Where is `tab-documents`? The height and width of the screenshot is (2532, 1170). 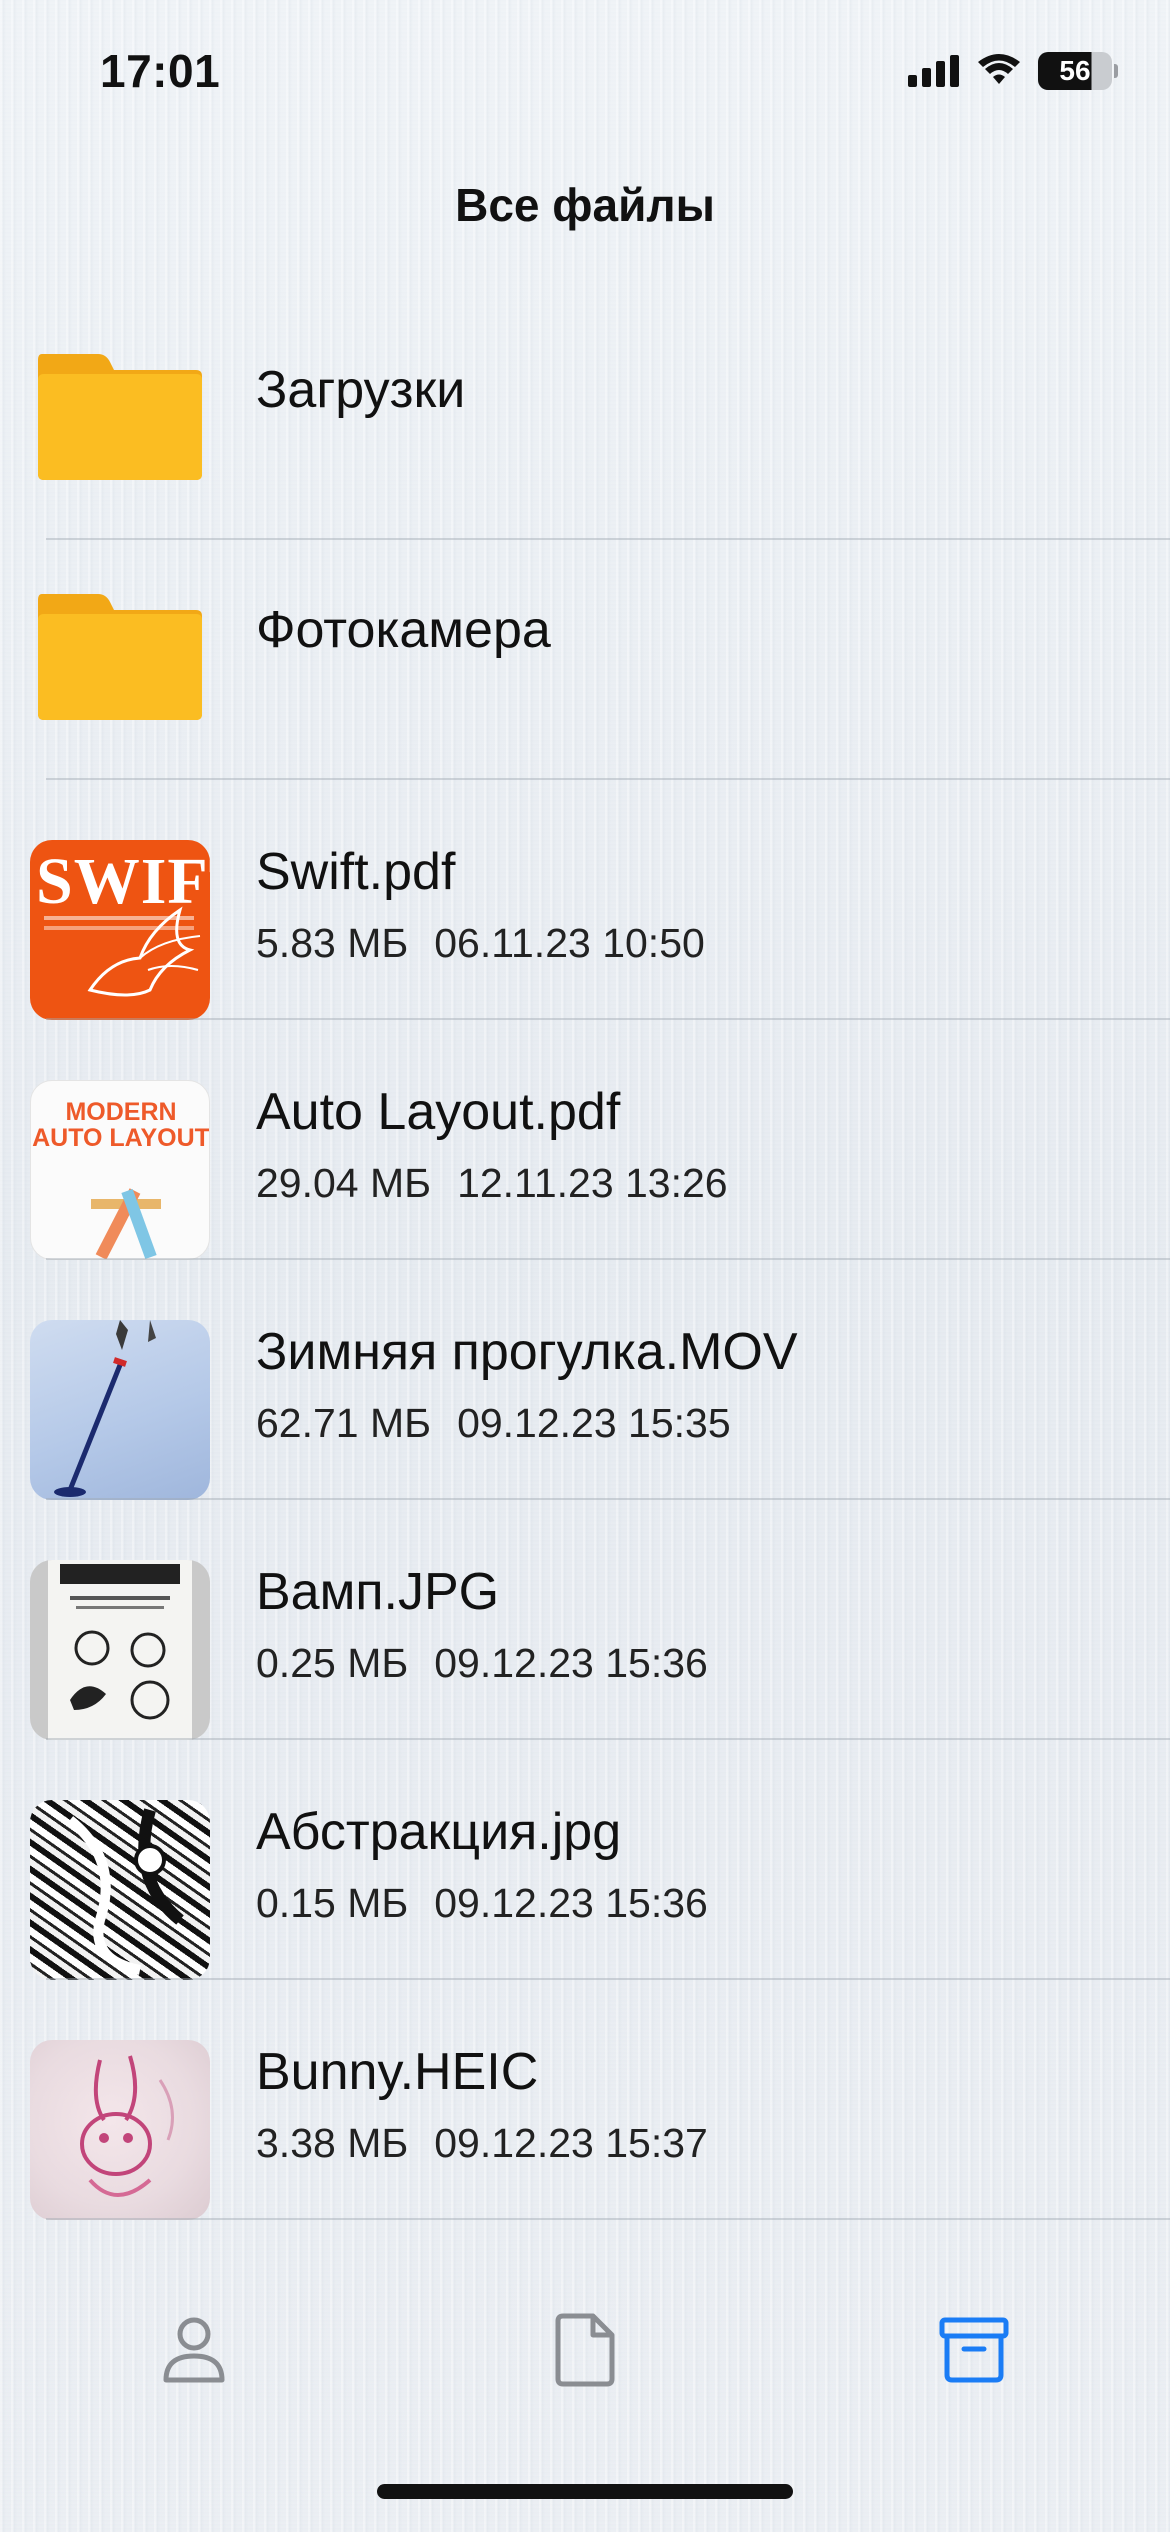 tab-documents is located at coordinates (585, 2350).